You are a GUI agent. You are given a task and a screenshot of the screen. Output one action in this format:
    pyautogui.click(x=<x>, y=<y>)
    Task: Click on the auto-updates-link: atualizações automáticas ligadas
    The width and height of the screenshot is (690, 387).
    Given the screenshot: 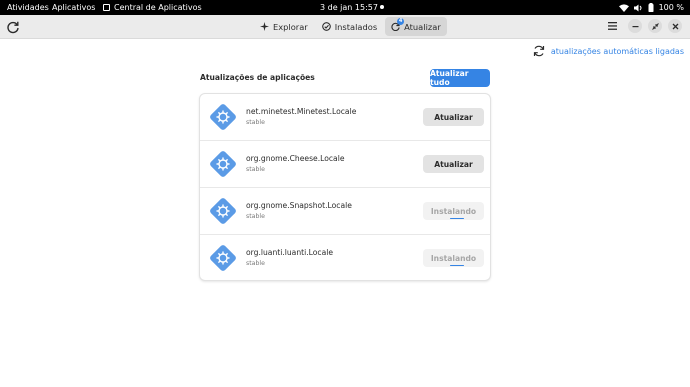 What is the action you would take?
    pyautogui.click(x=608, y=51)
    